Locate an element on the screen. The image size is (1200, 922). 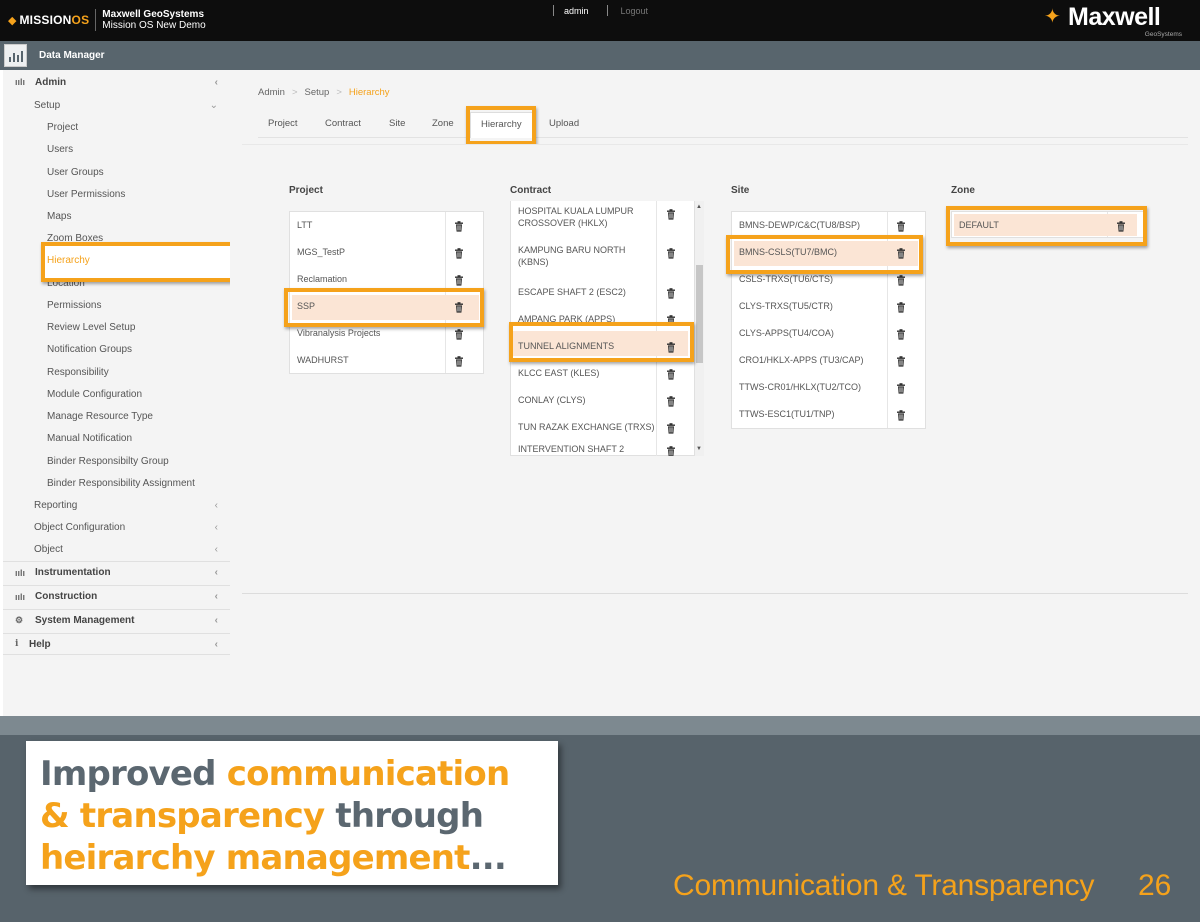
sidebar-item-setup: Setup ⌄ is located at coordinates (116, 105).